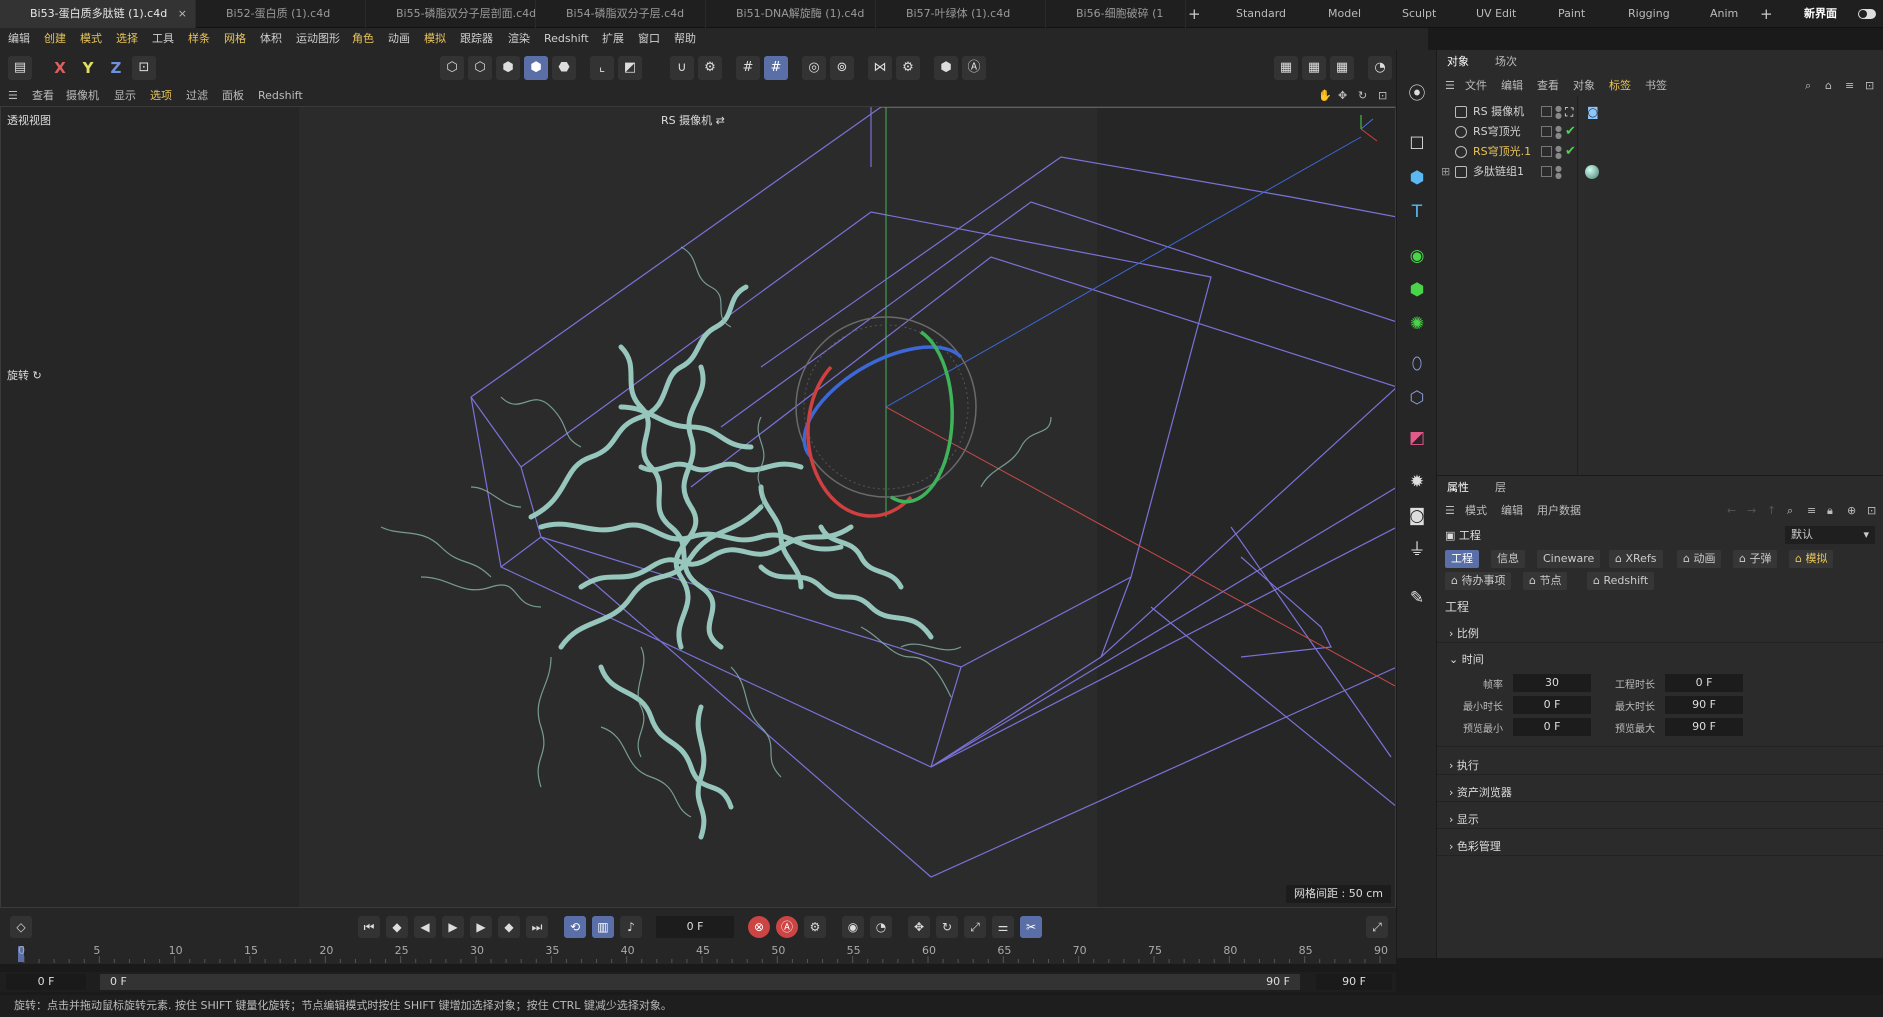 The width and height of the screenshot is (1883, 1017). What do you see at coordinates (621, 14) in the screenshot?
I see `doc-tab-bi54: Bi54-磷脂双分子层.c4d` at bounding box center [621, 14].